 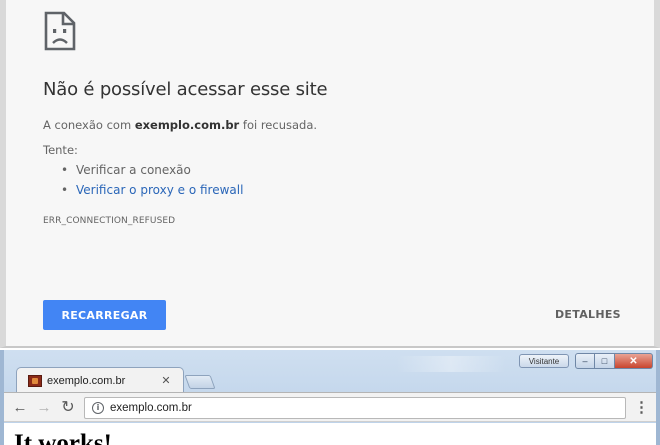 I want to click on tab-exemplo: exemplo.com.br ✕, so click(x=100, y=380).